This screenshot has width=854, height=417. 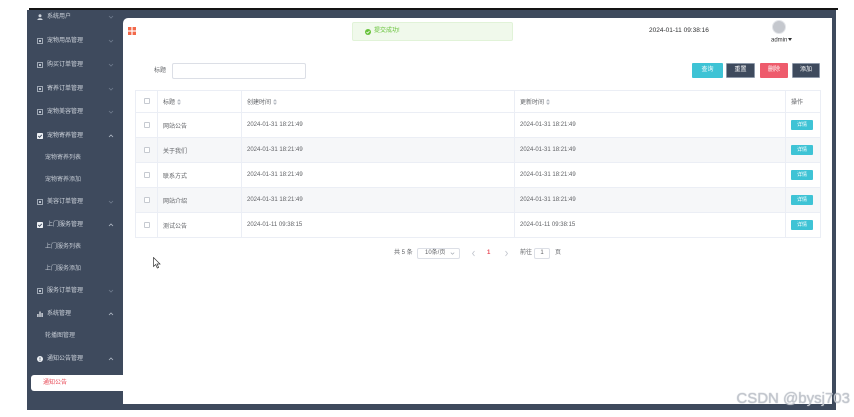 I want to click on search-title-label: 标题, so click(x=160, y=71).